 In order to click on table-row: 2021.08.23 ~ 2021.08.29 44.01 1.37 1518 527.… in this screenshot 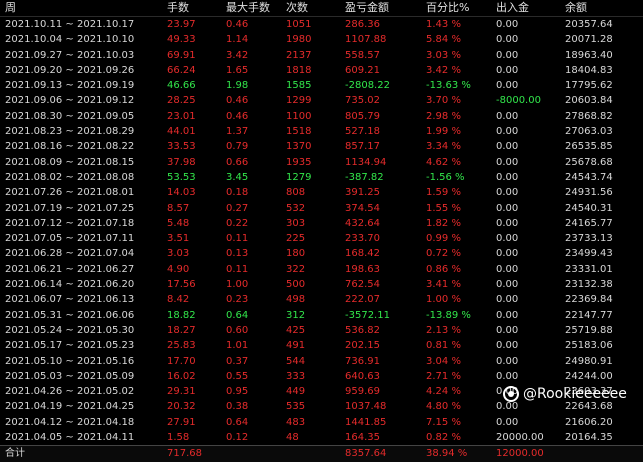, I will do `click(321, 131)`.